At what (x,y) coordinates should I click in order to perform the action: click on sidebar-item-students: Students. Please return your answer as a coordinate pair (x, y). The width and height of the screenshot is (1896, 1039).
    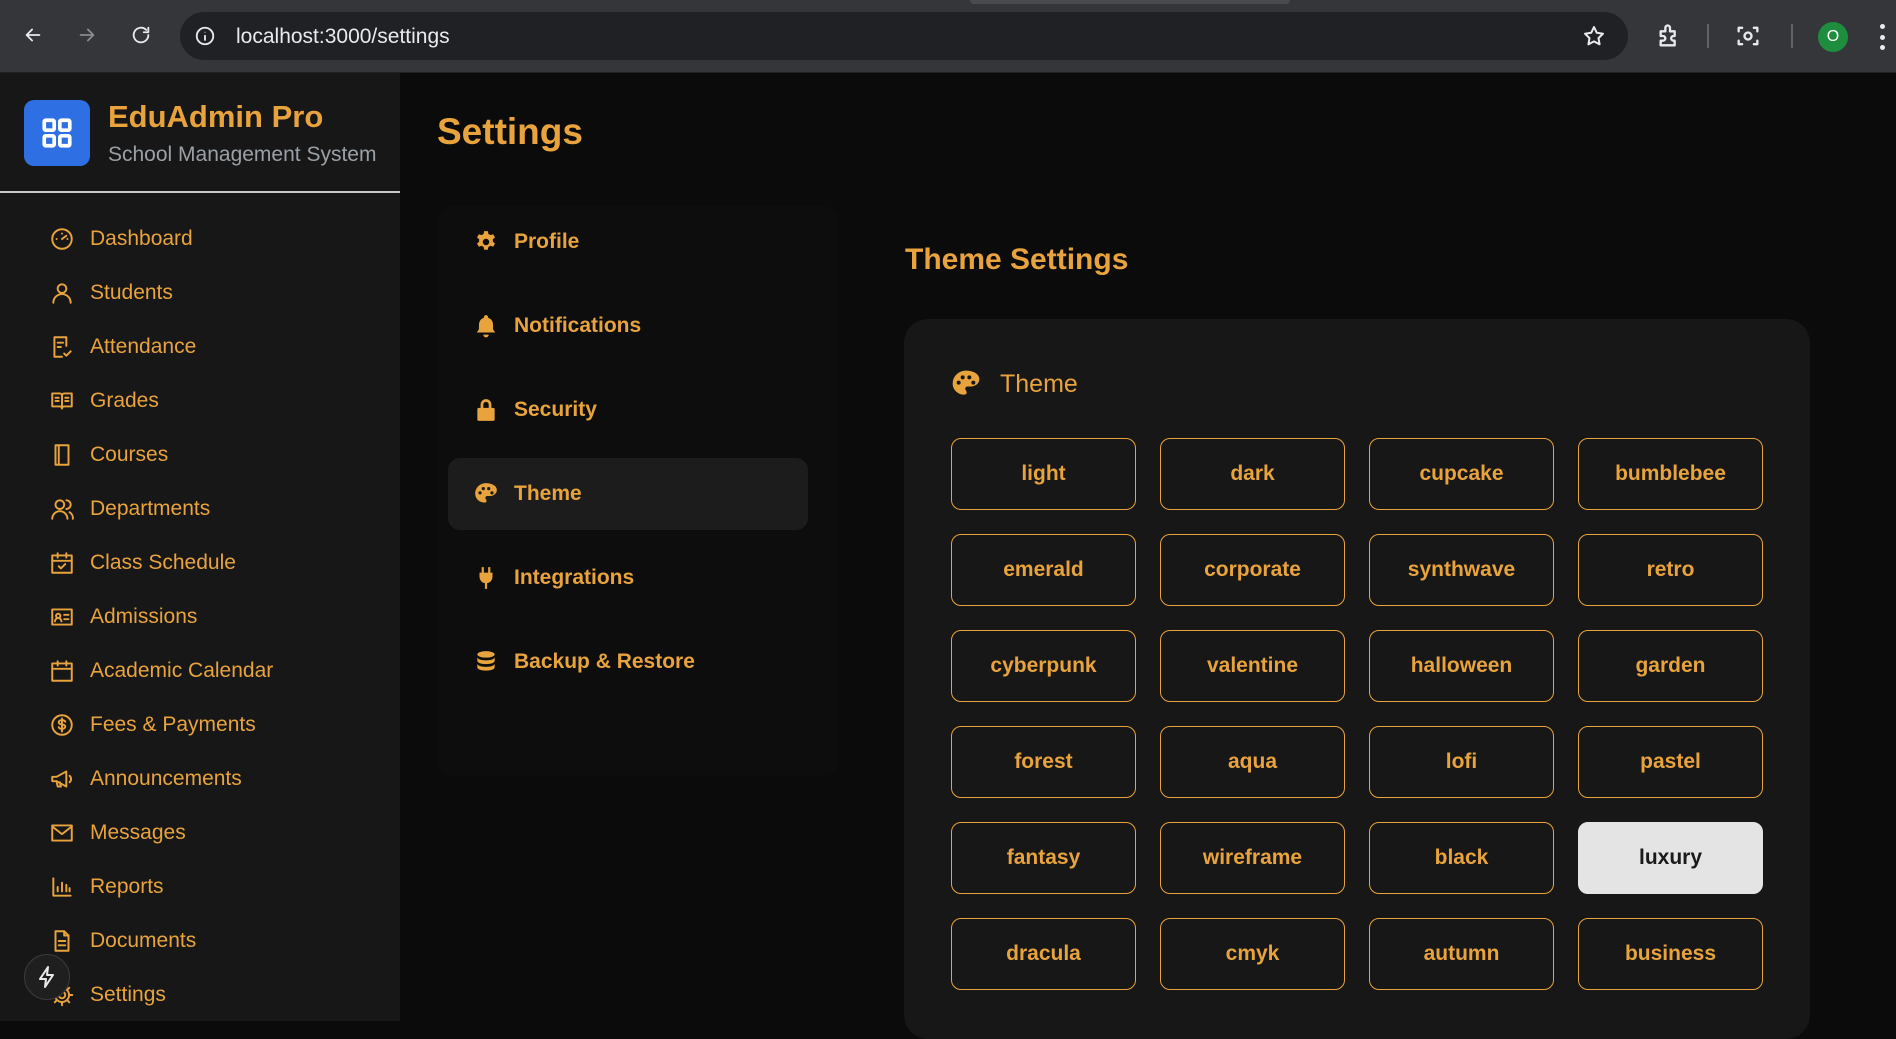
    Looking at the image, I should click on (110, 293).